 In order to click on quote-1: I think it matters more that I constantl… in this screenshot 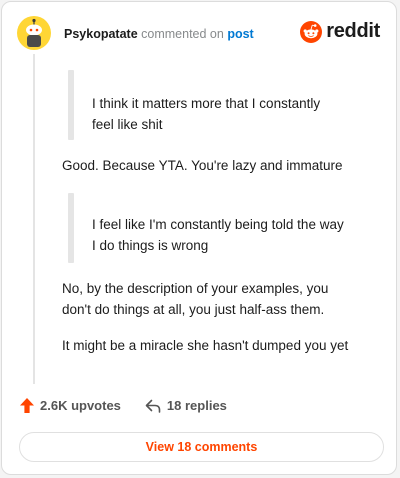, I will do `click(206, 114)`.